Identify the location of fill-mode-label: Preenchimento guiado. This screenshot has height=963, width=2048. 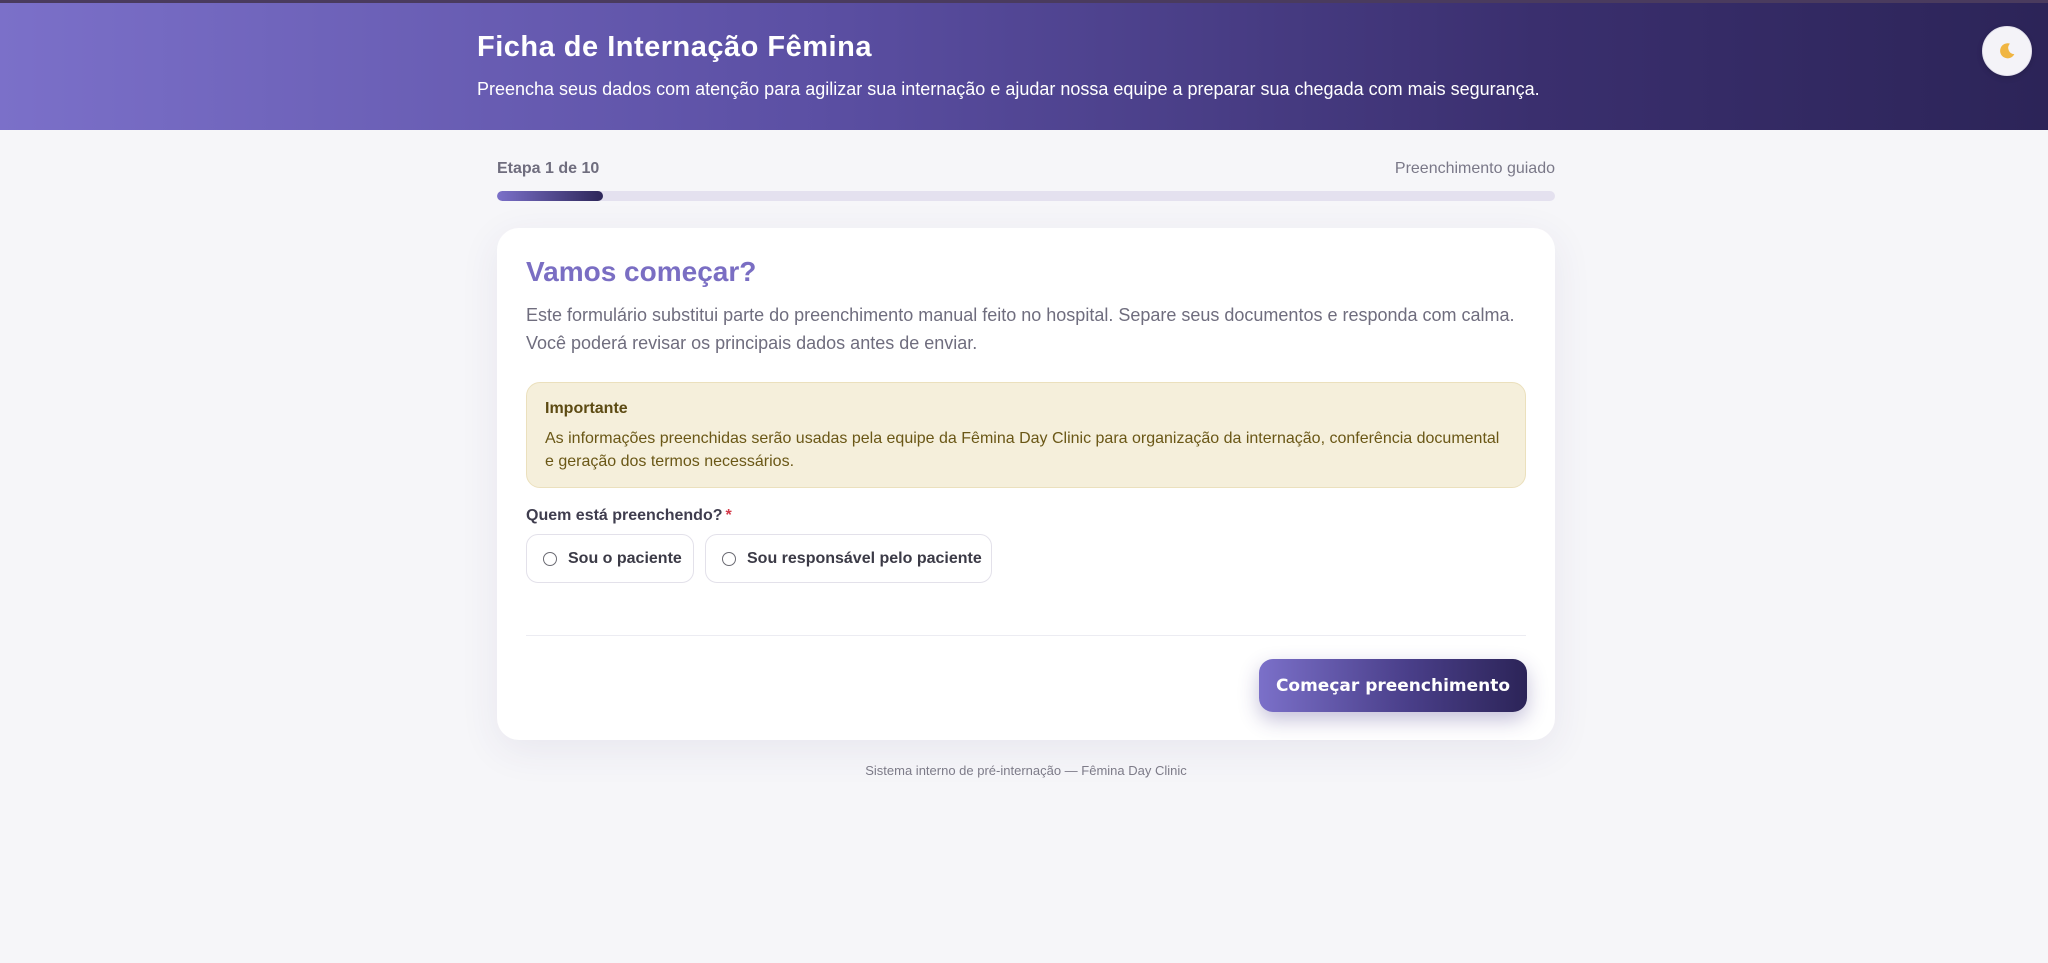
(1474, 168).